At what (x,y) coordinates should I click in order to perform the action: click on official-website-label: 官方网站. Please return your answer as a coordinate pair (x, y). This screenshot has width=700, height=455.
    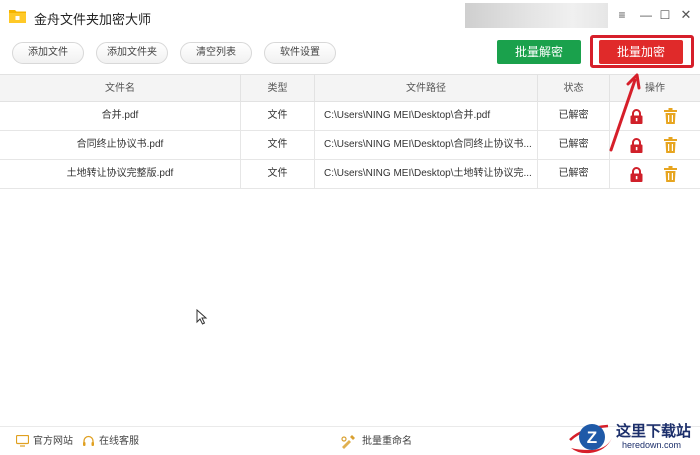
    Looking at the image, I should click on (53, 441).